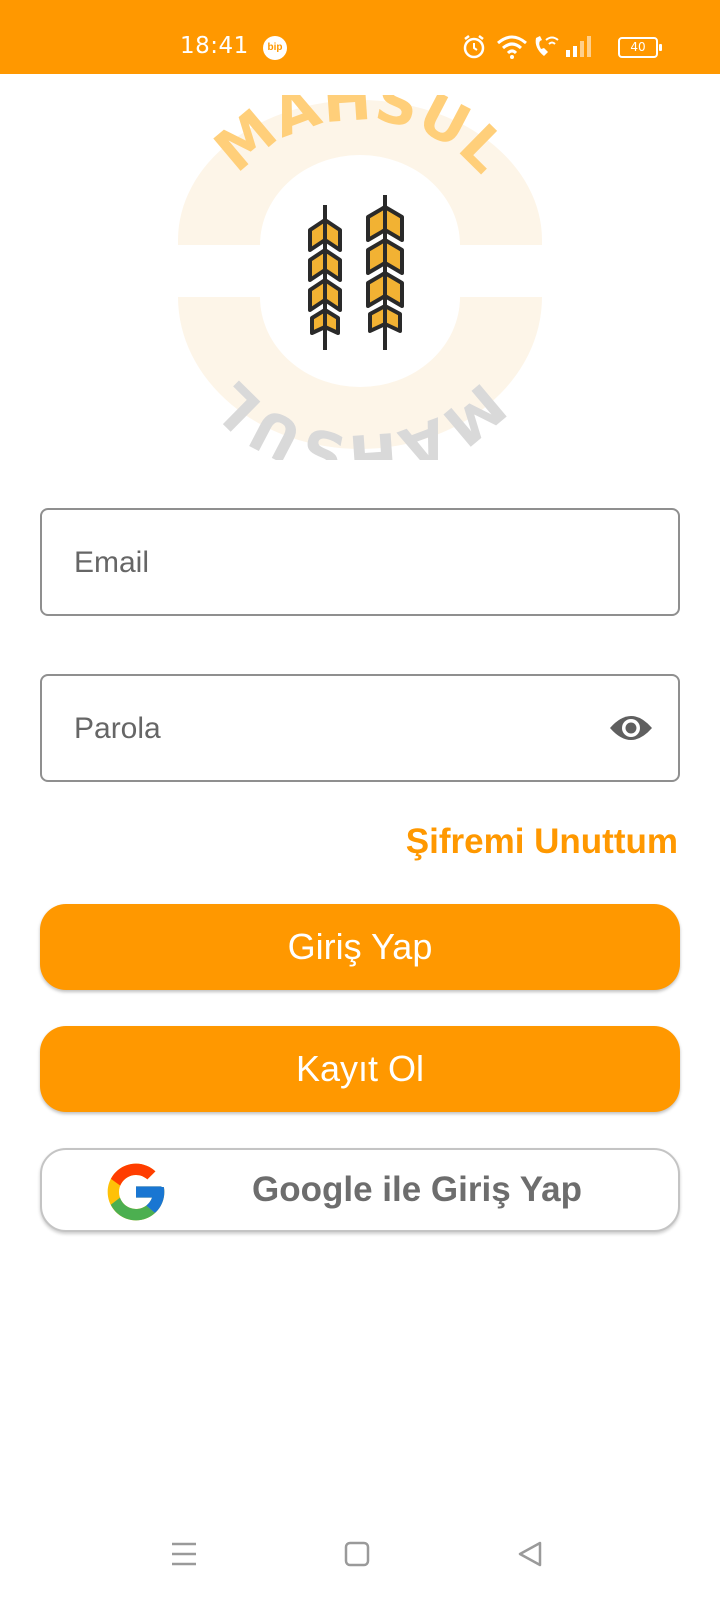 The width and height of the screenshot is (720, 1600). Describe the element at coordinates (356, 272) in the screenshot. I see `wheat-icon` at that location.